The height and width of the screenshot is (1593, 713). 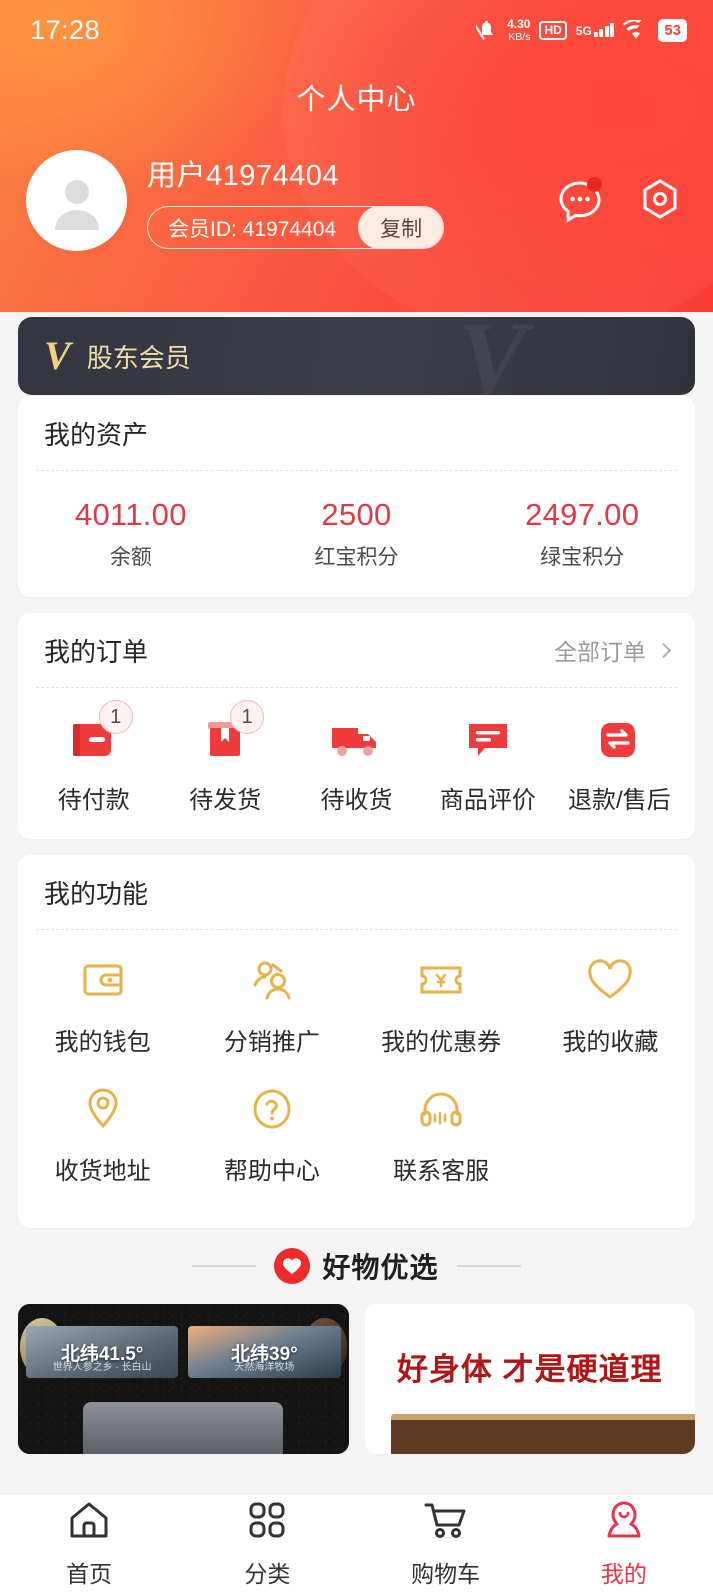 I want to click on assets-list: 4011.00 余额 2500 红宝积分 2497.00 绿宝积分, so click(x=356, y=534).